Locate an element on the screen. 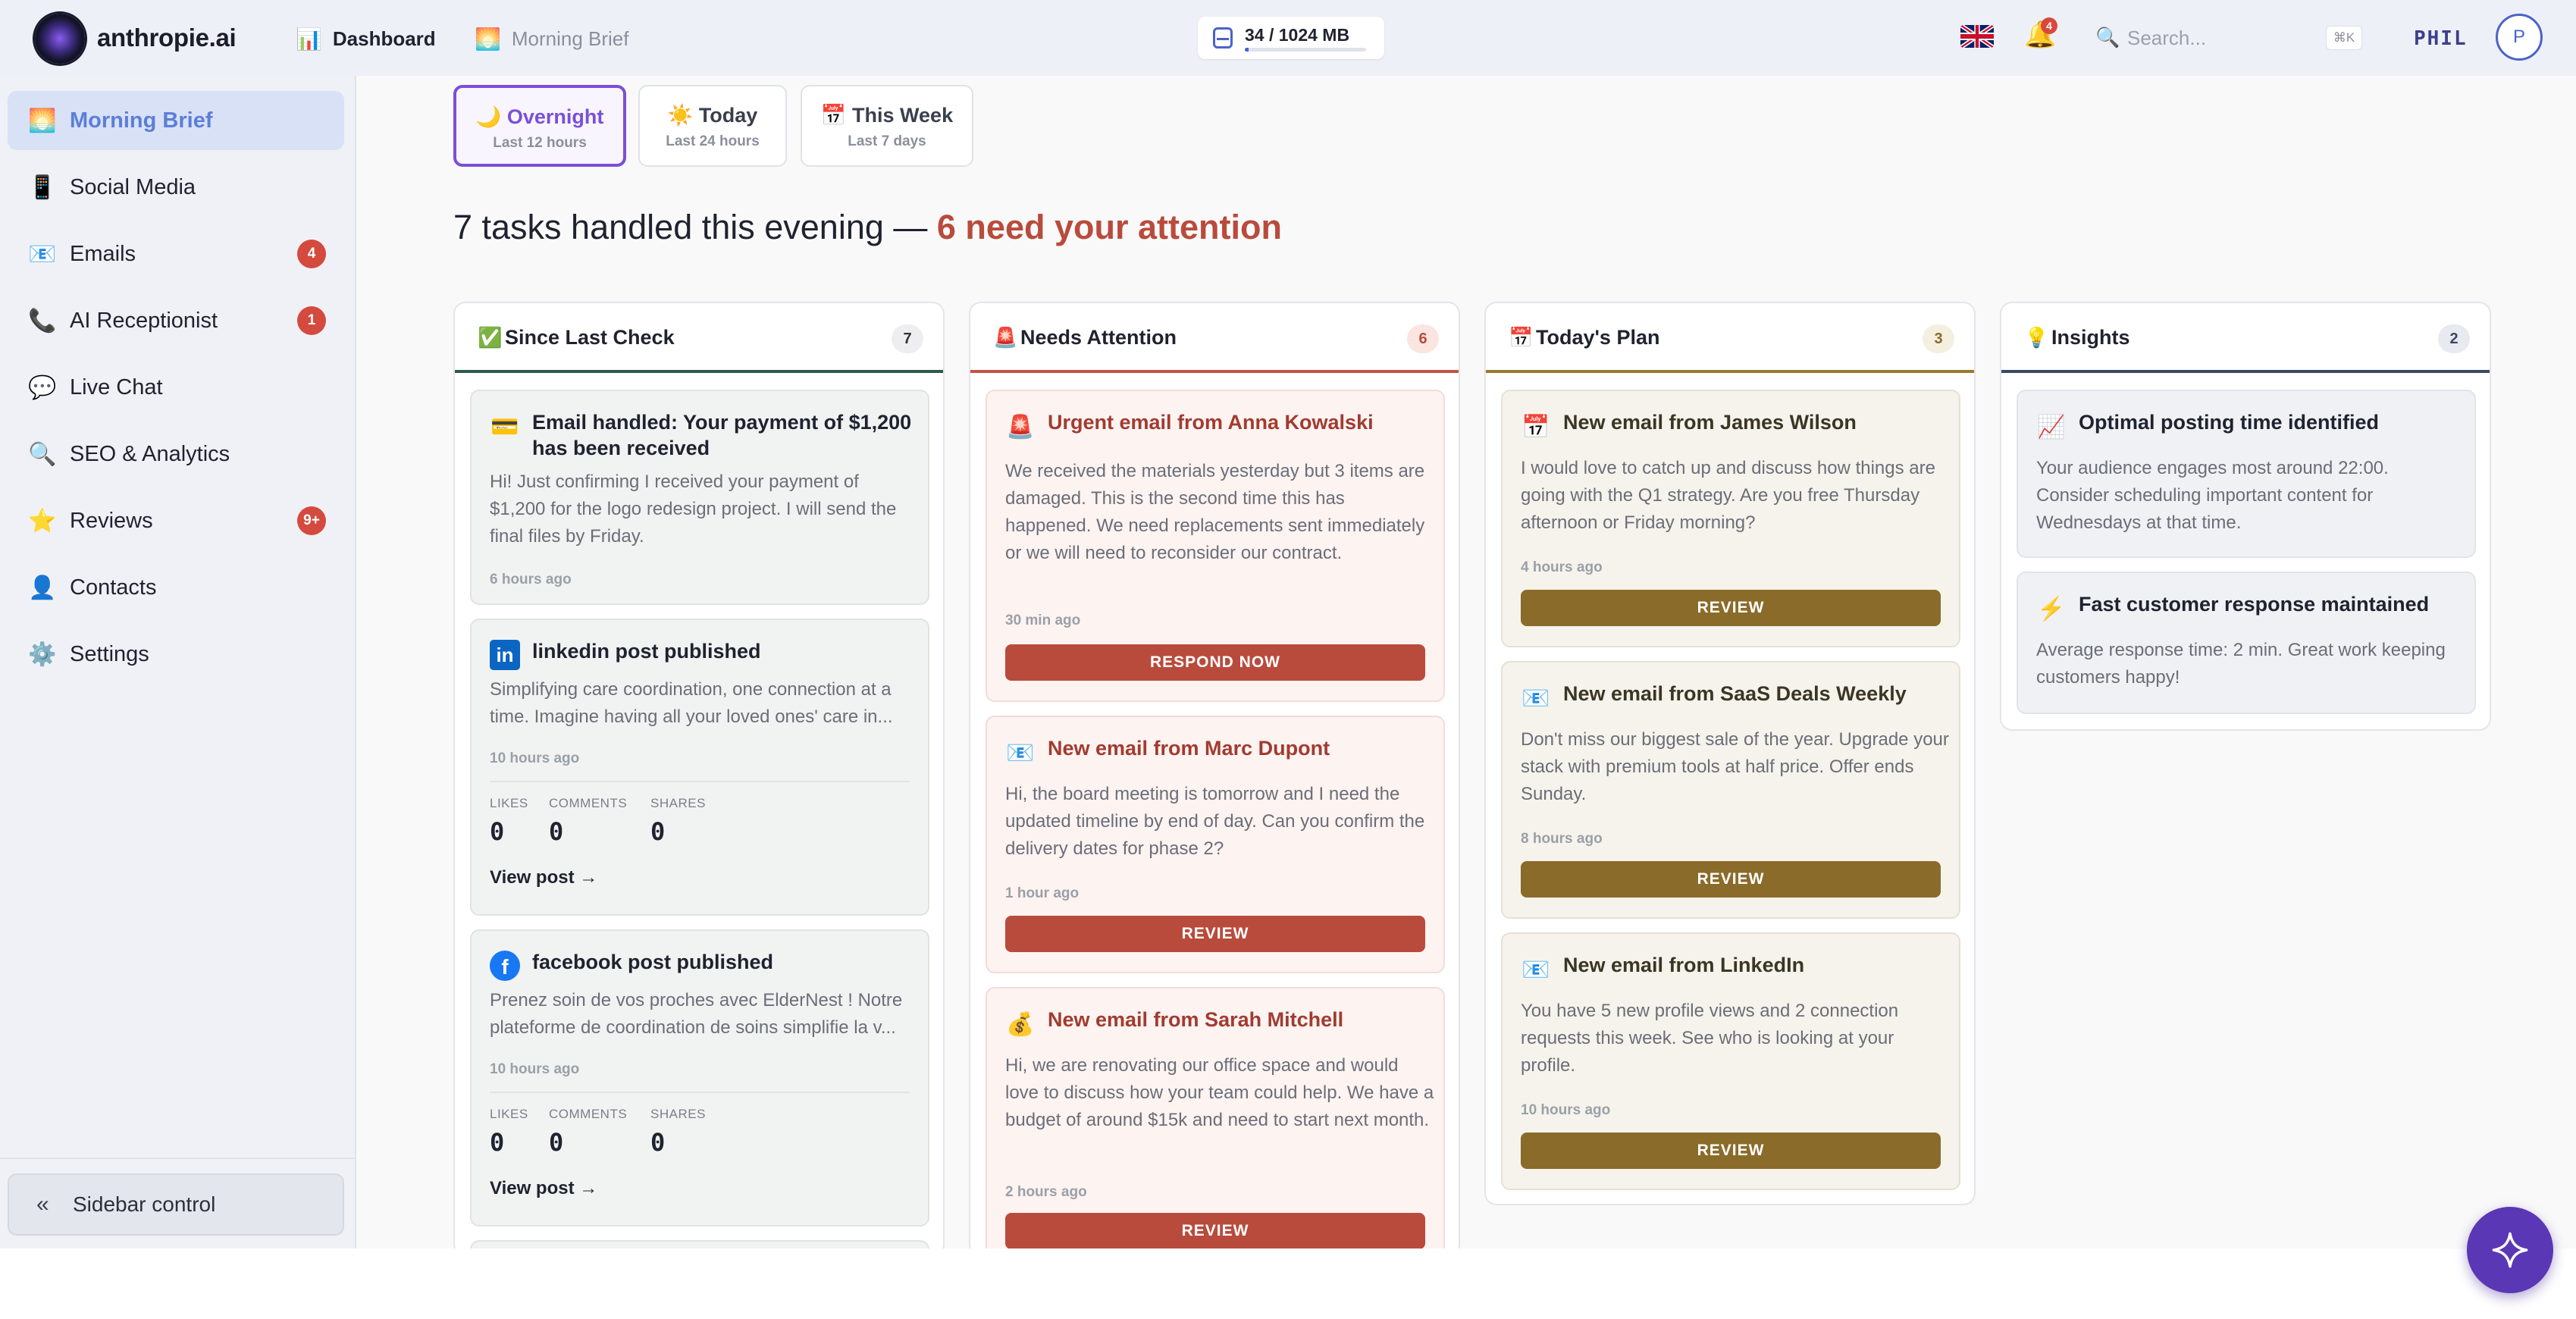 Image resolution: width=2576 pixels, height=1319 pixels. sidebar-item-emails: 📧 Emails 4 is located at coordinates (176, 254).